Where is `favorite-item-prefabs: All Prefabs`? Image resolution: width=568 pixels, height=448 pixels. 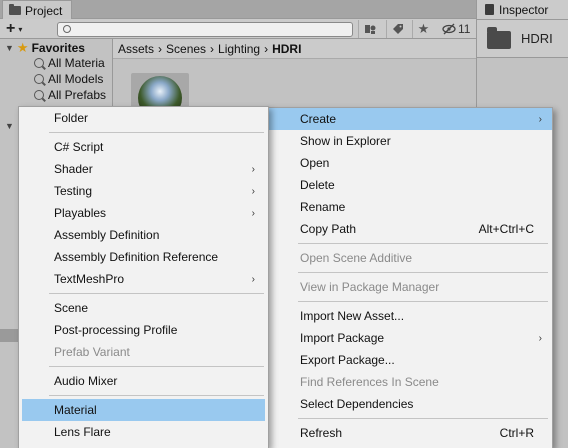
favorite-item-prefabs: All Prefabs is located at coordinates (70, 95).